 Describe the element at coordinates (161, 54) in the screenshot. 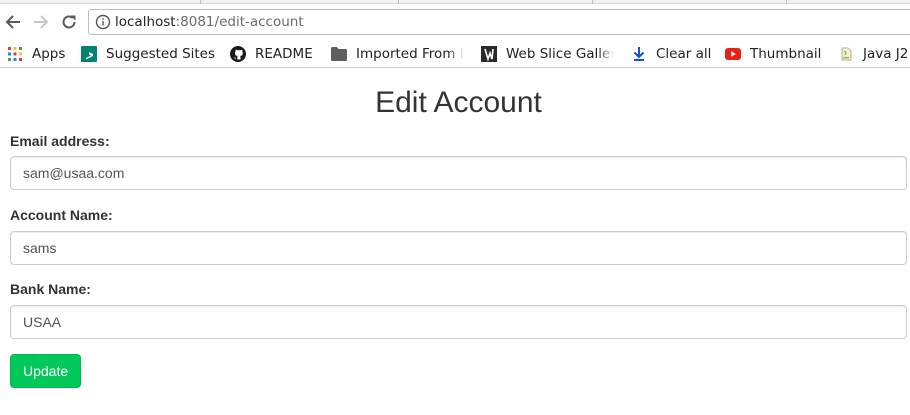

I see `bookmark-label: Suggested Sites` at that location.